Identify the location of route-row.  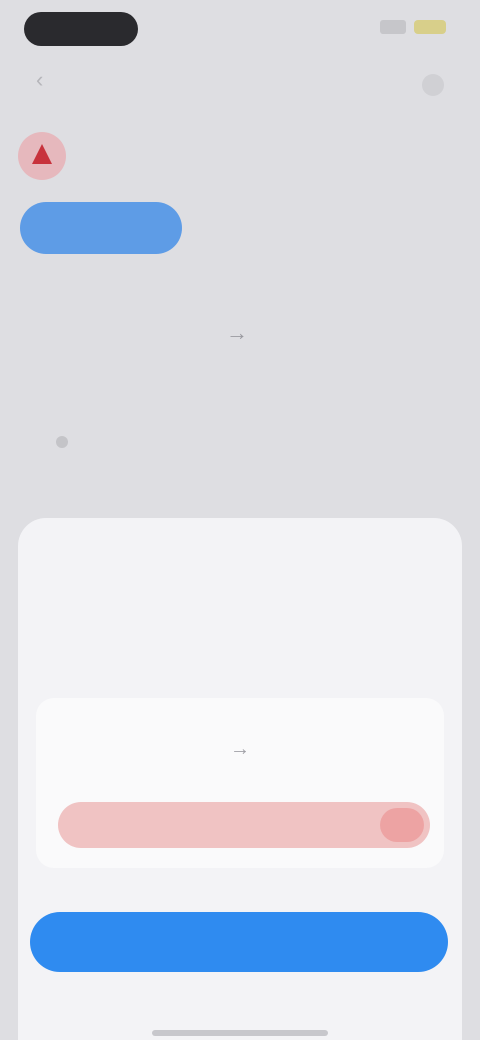
(68, 442).